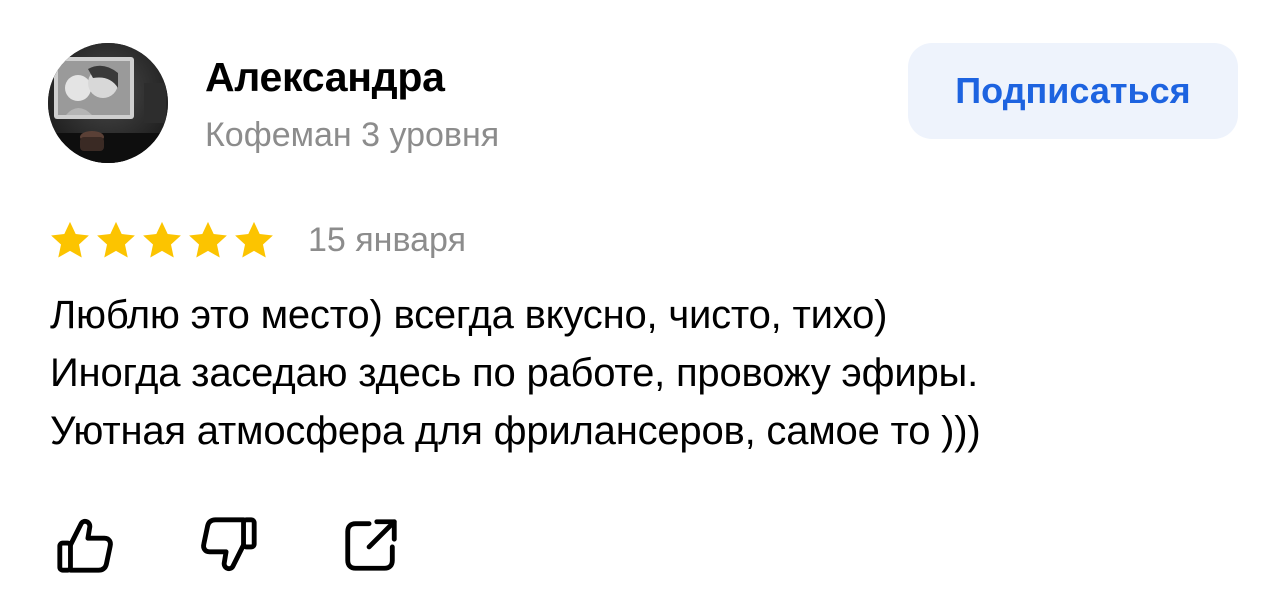  What do you see at coordinates (325, 77) in the screenshot?
I see `author-name: Александра` at bounding box center [325, 77].